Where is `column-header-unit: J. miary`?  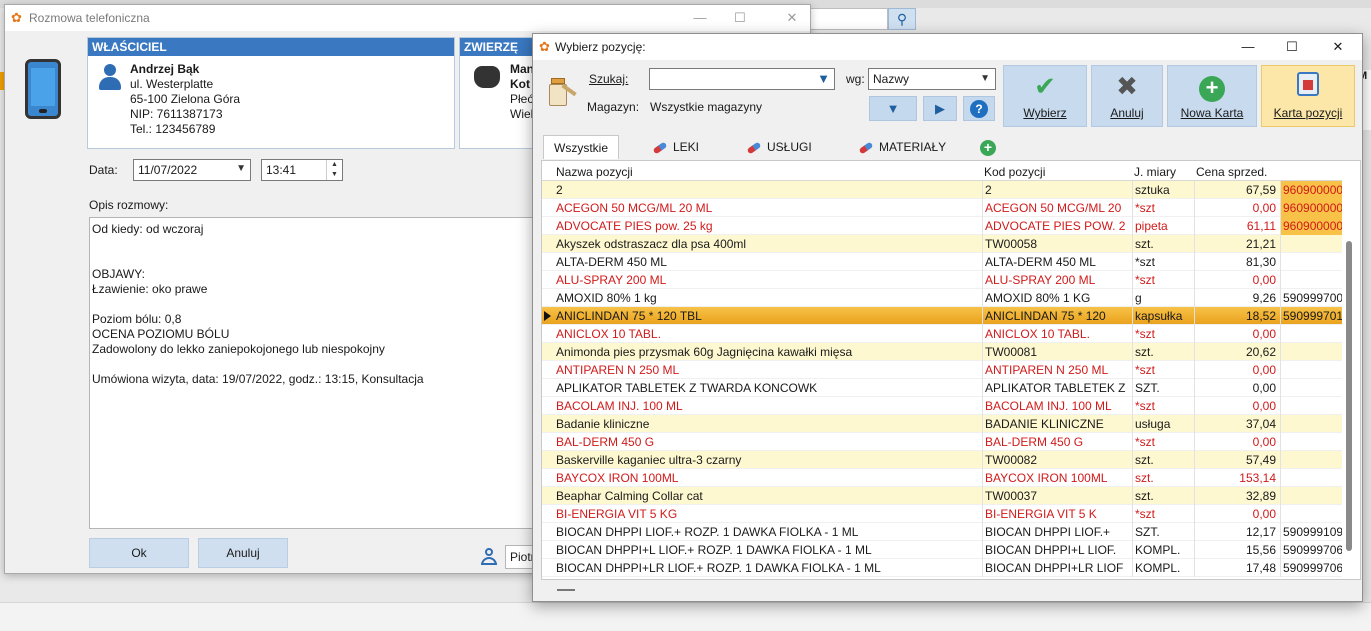
column-header-unit: J. miary is located at coordinates (1155, 172).